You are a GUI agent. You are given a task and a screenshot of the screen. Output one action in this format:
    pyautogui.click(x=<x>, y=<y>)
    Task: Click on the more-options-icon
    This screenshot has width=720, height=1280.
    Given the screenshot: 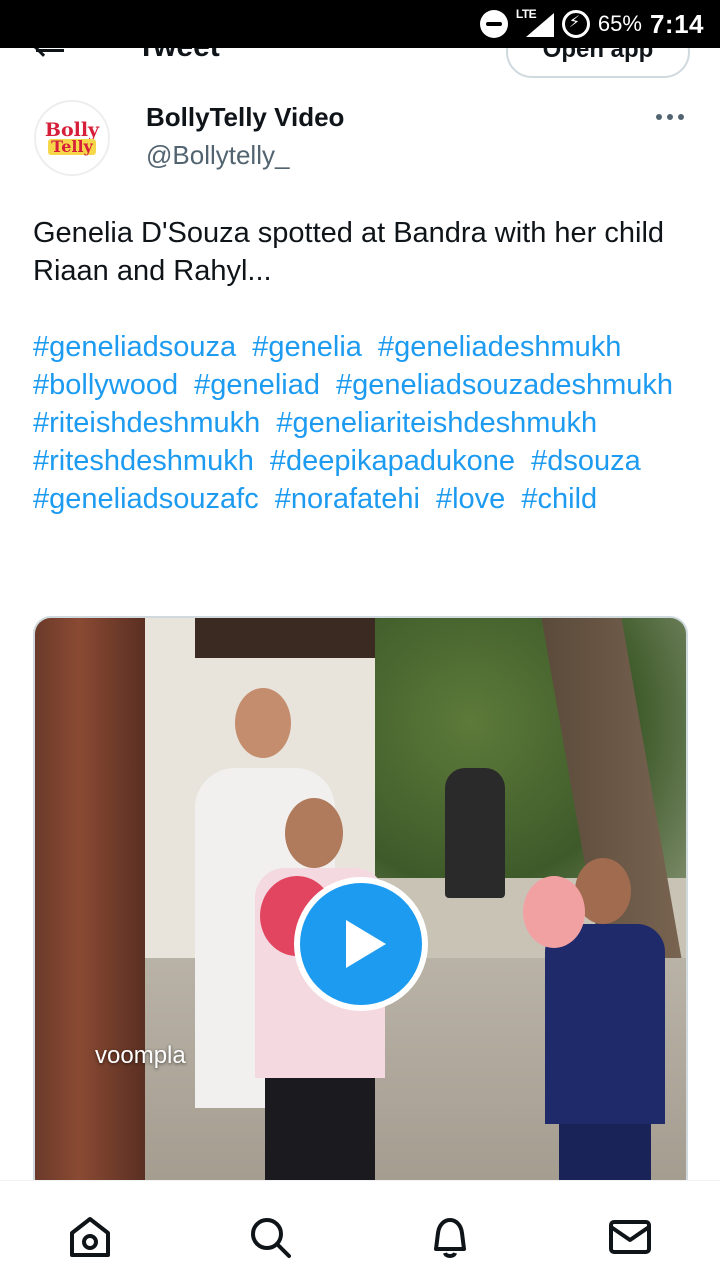 What is the action you would take?
    pyautogui.click(x=670, y=118)
    